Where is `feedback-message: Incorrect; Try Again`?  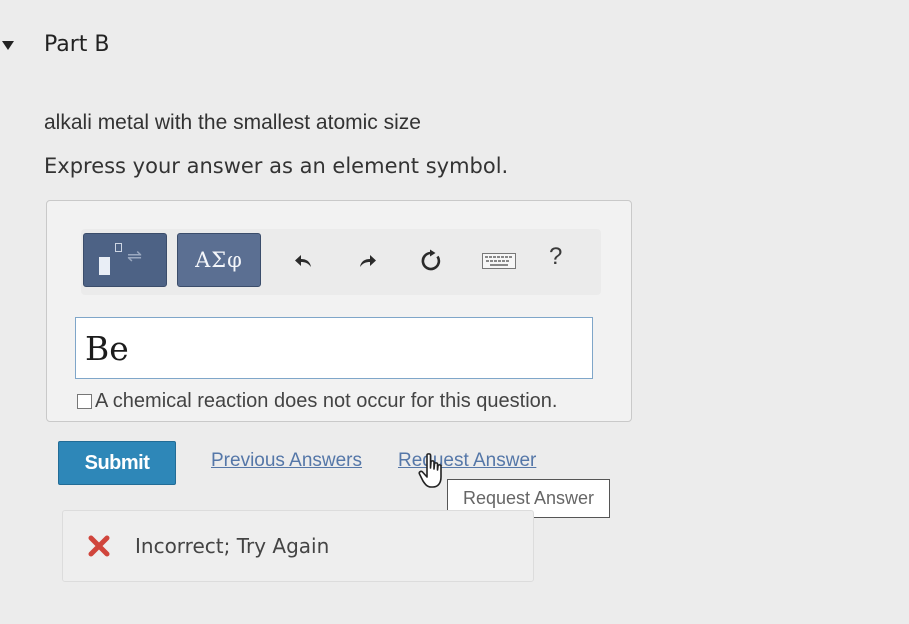
feedback-message: Incorrect; Try Again is located at coordinates (232, 546).